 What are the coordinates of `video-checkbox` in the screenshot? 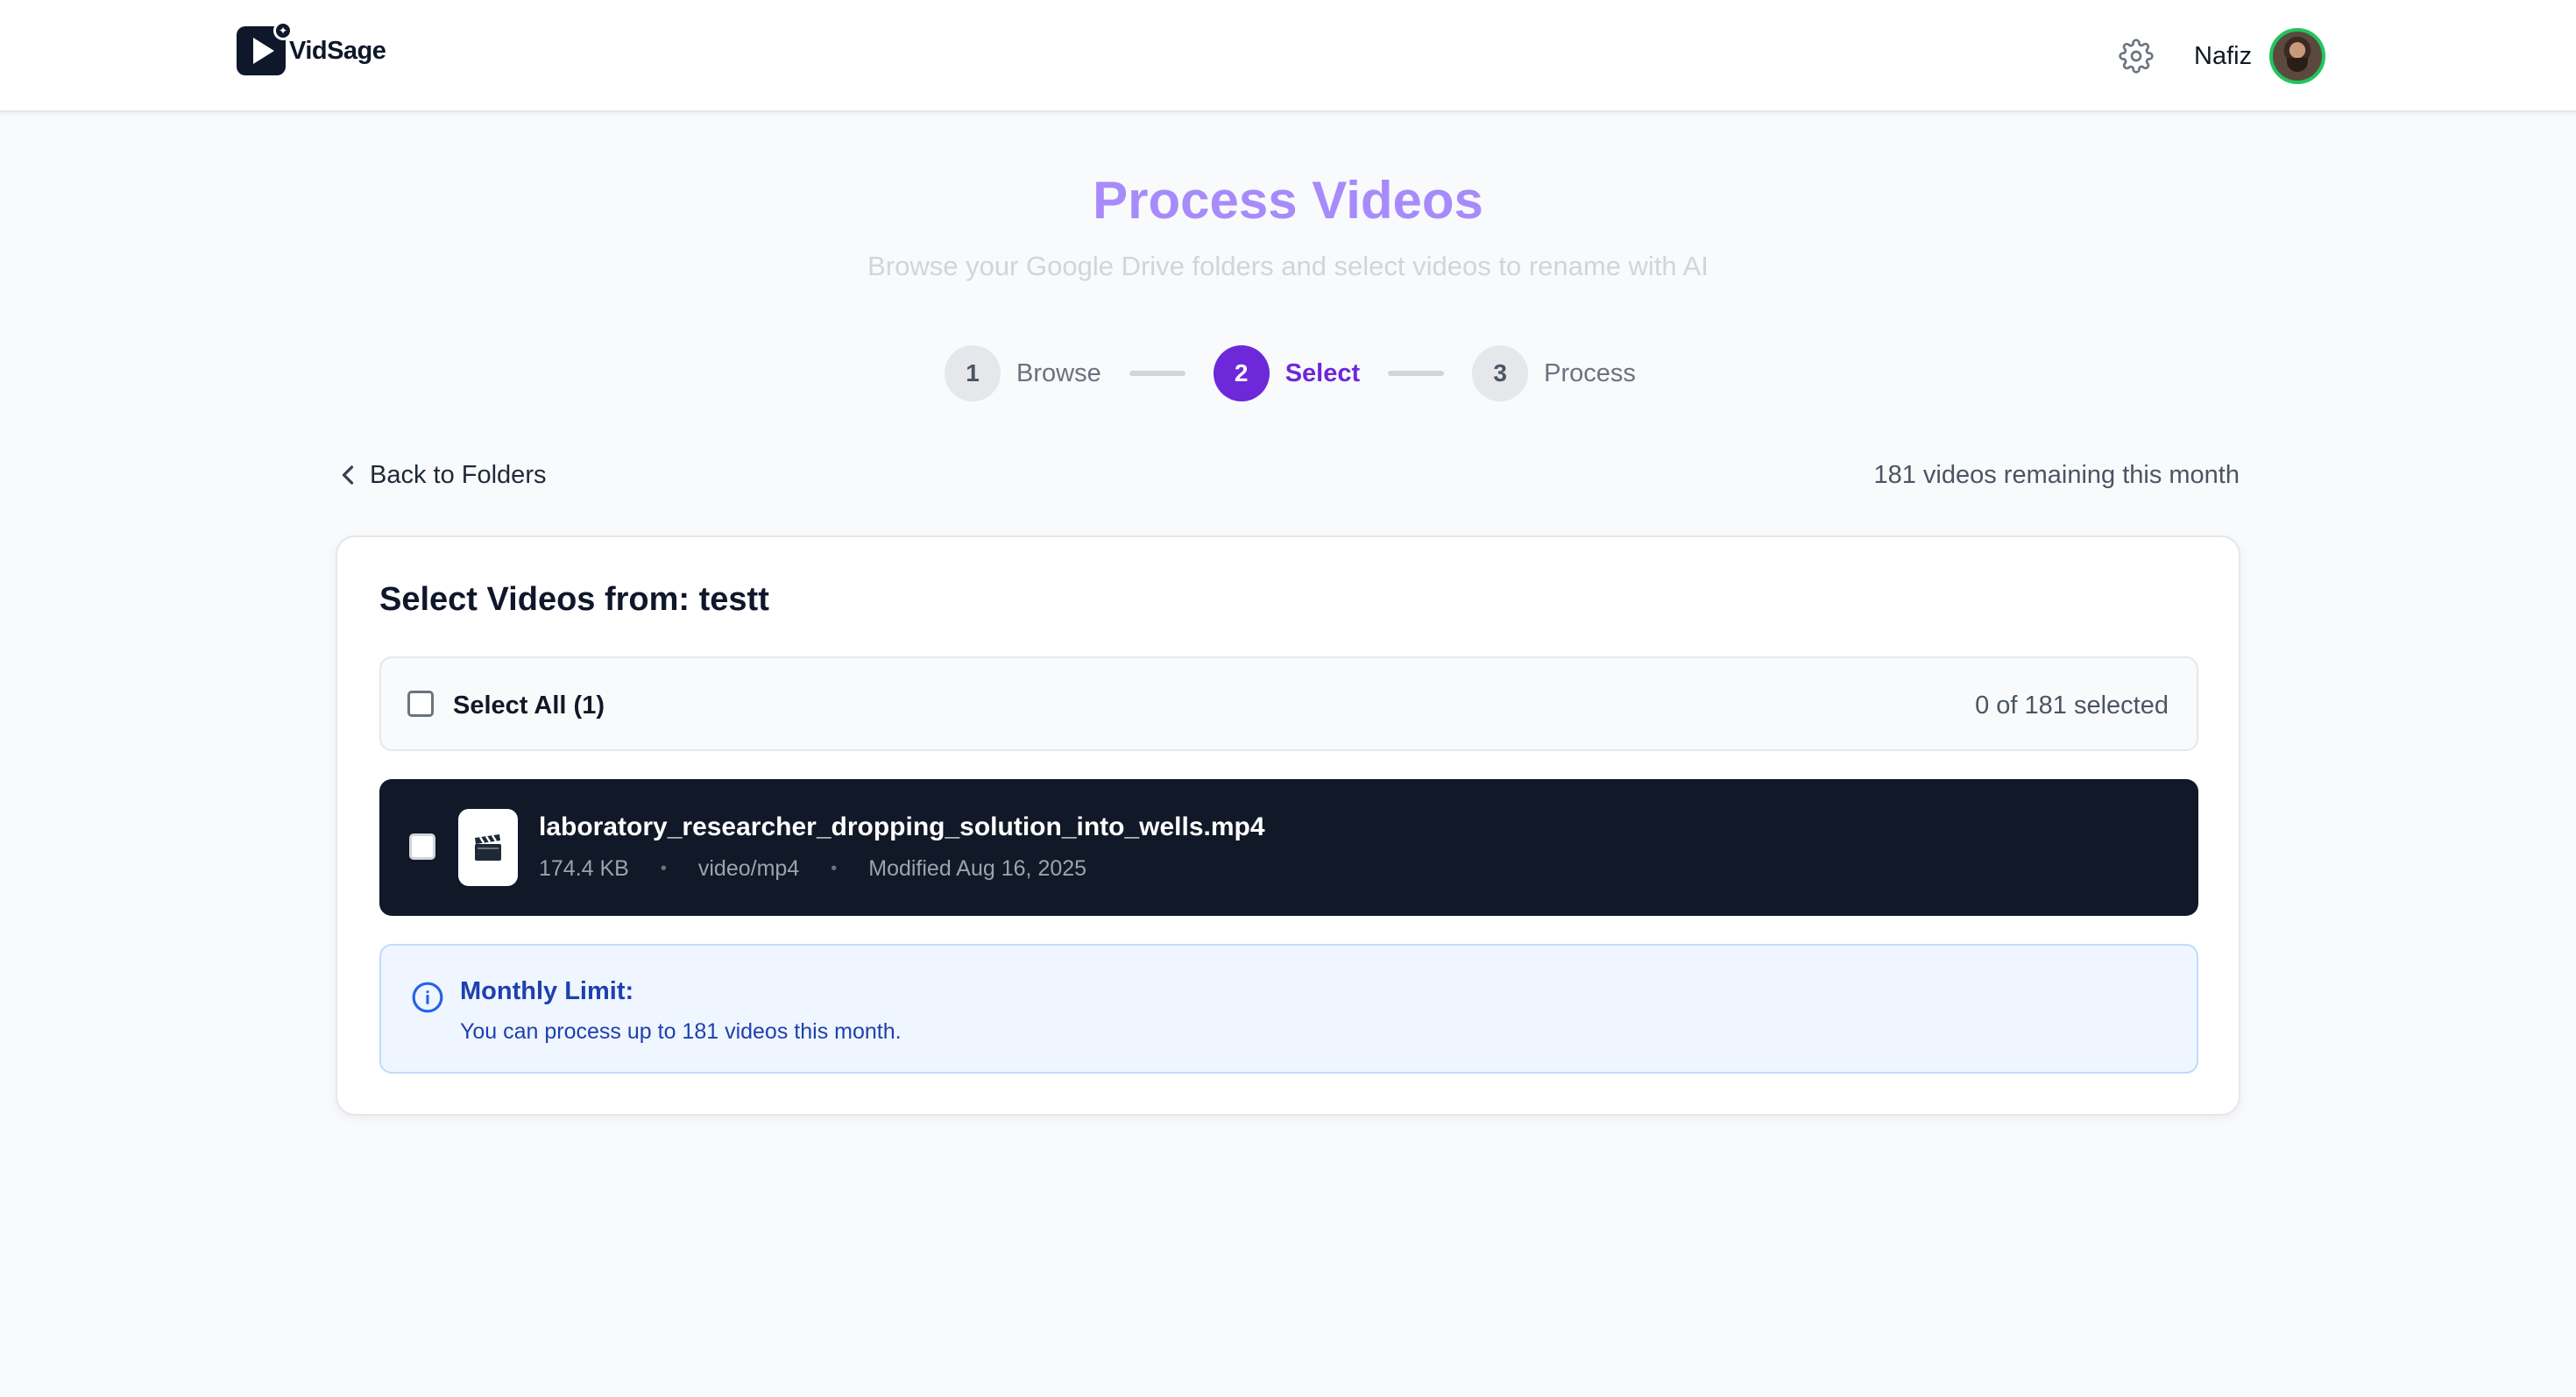 It's located at (422, 847).